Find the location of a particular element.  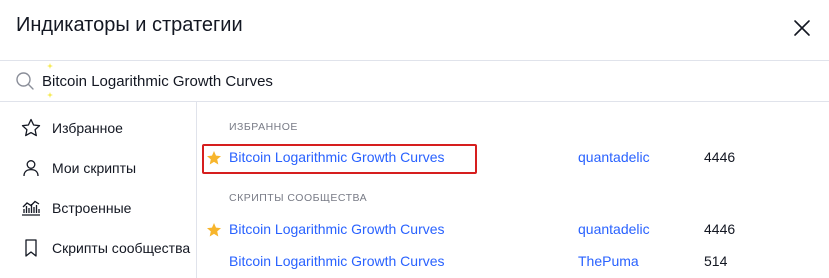

sidebar-item-built-in: Встроенные is located at coordinates (98, 208).